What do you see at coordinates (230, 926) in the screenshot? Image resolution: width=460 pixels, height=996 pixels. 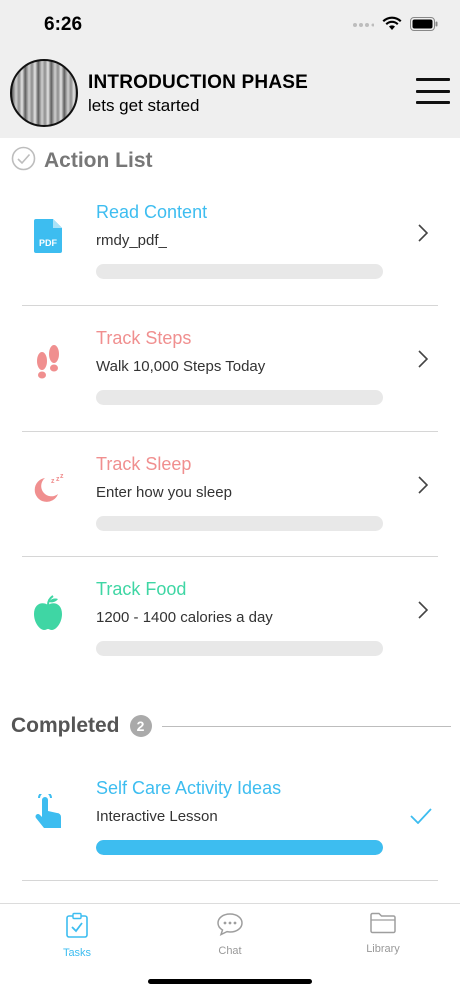 I see `chat-icon` at bounding box center [230, 926].